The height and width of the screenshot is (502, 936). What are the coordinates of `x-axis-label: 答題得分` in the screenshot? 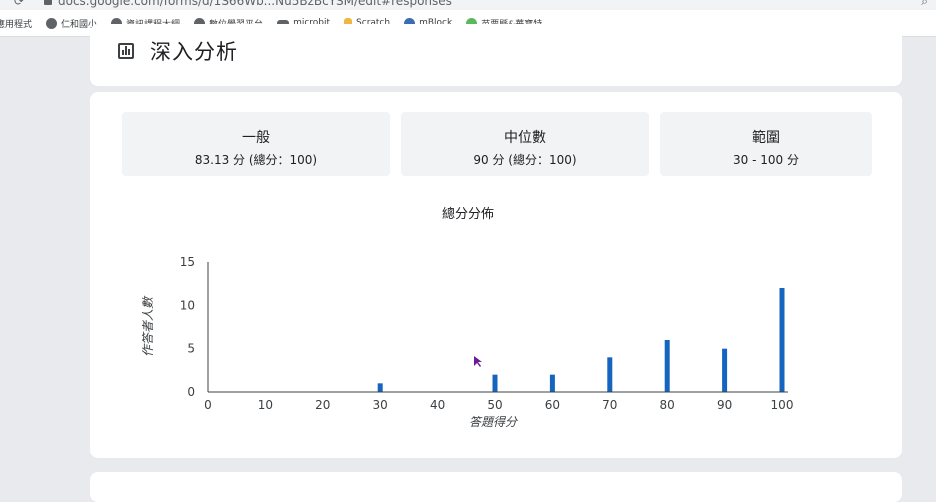 It's located at (493, 422).